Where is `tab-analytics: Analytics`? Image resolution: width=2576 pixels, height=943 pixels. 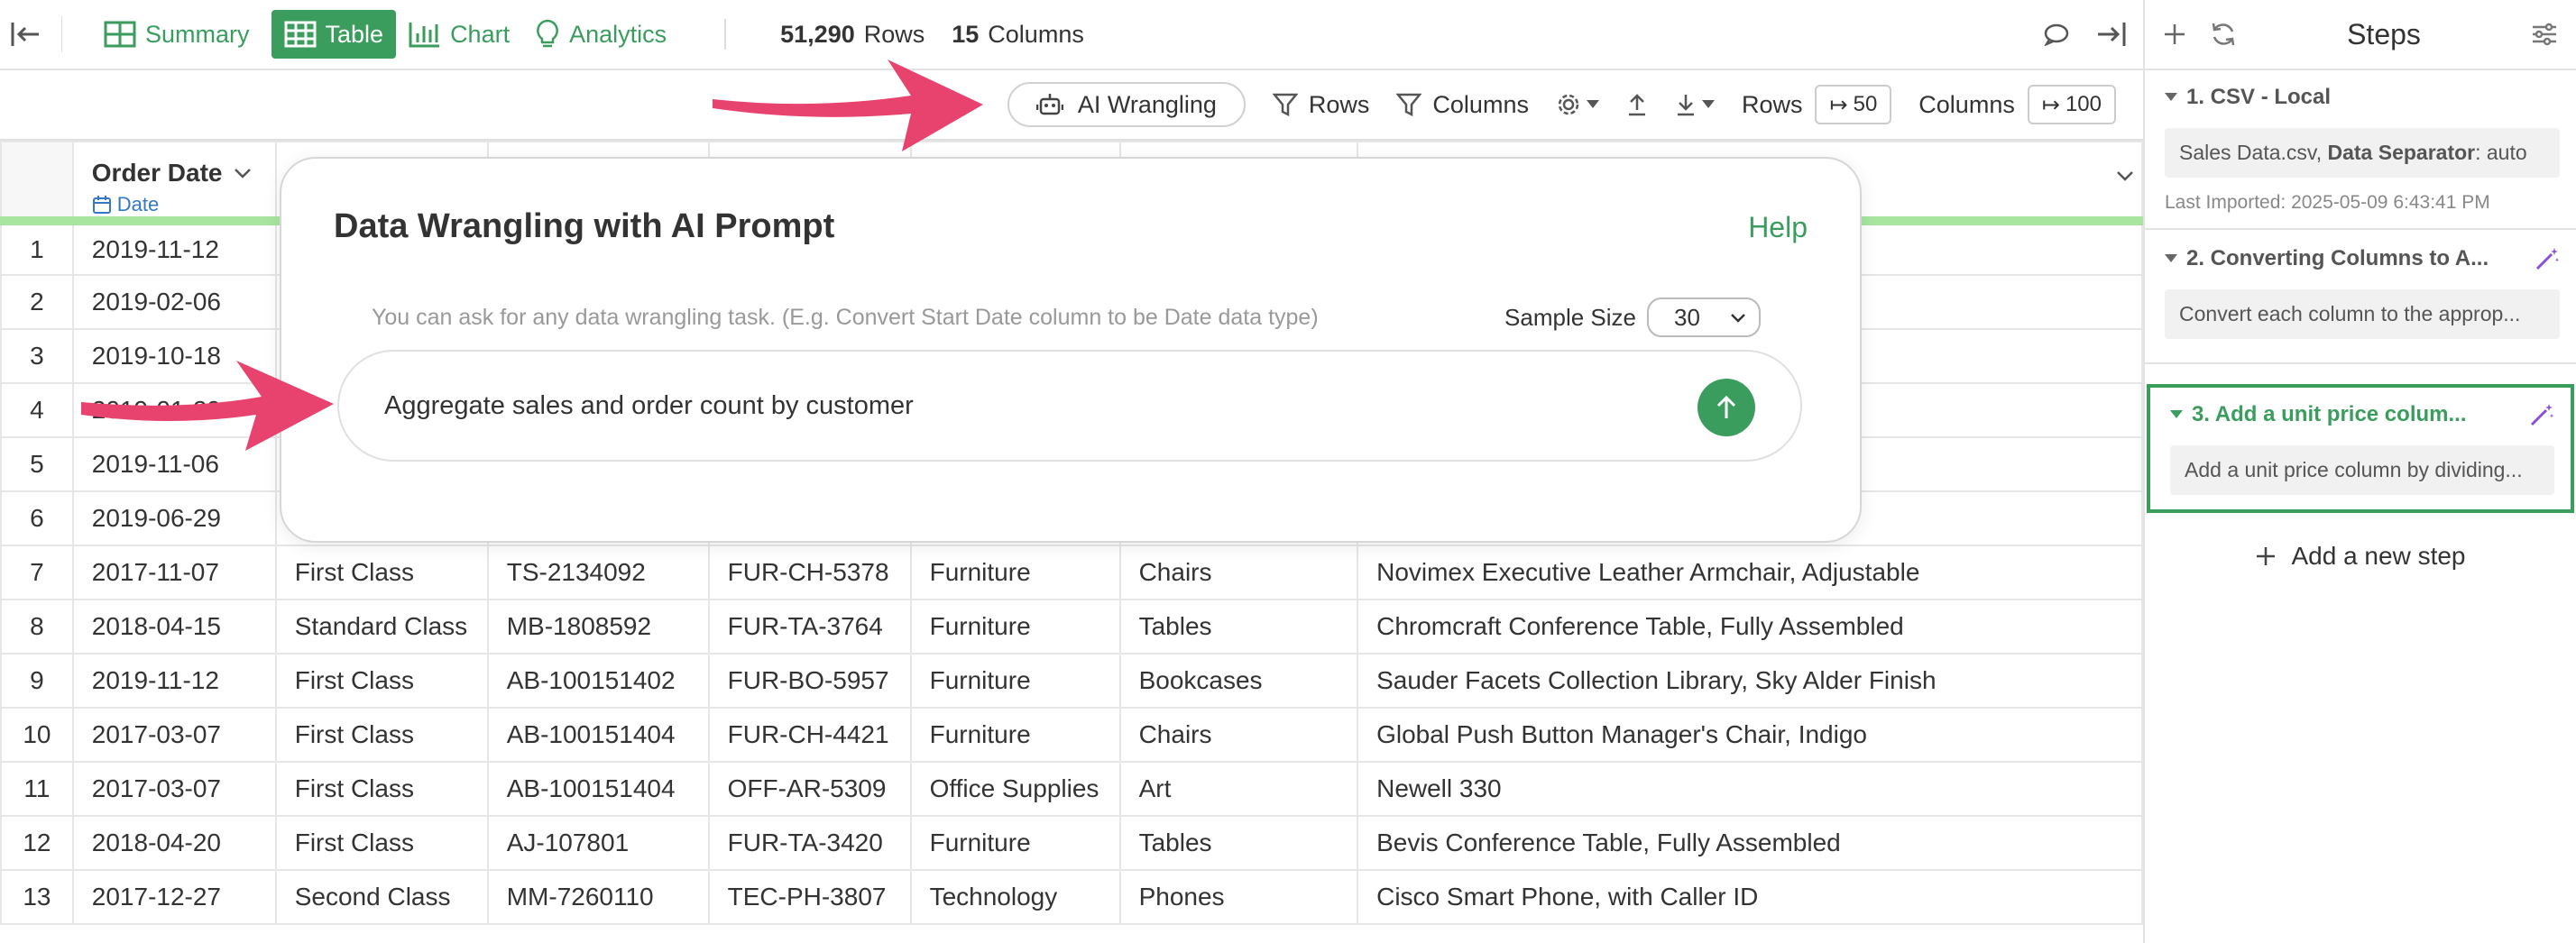 tab-analytics: Analytics is located at coordinates (600, 35).